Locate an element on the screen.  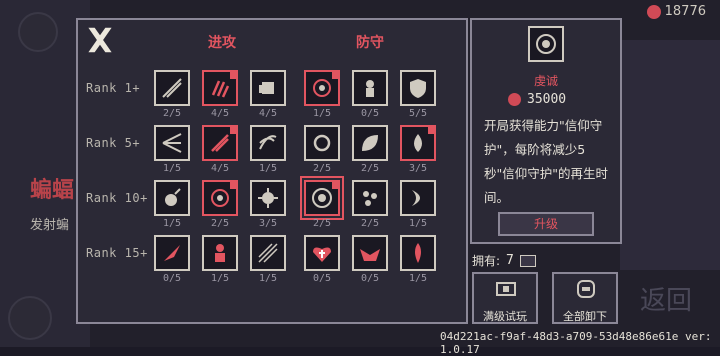
owned-value: 7 is located at coordinates (510, 260).